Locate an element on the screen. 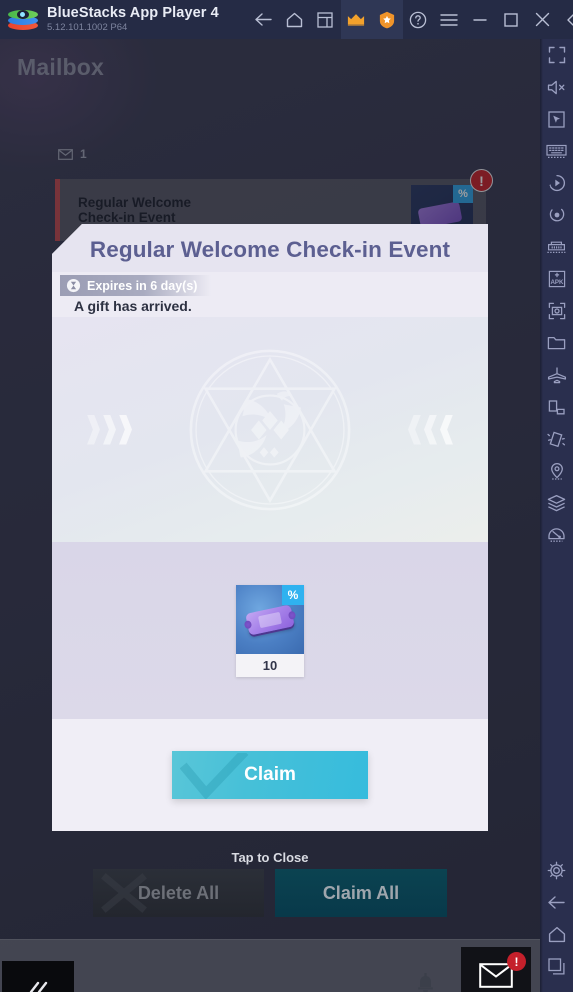 This screenshot has height=992, width=573. gear-icon is located at coordinates (556, 870).